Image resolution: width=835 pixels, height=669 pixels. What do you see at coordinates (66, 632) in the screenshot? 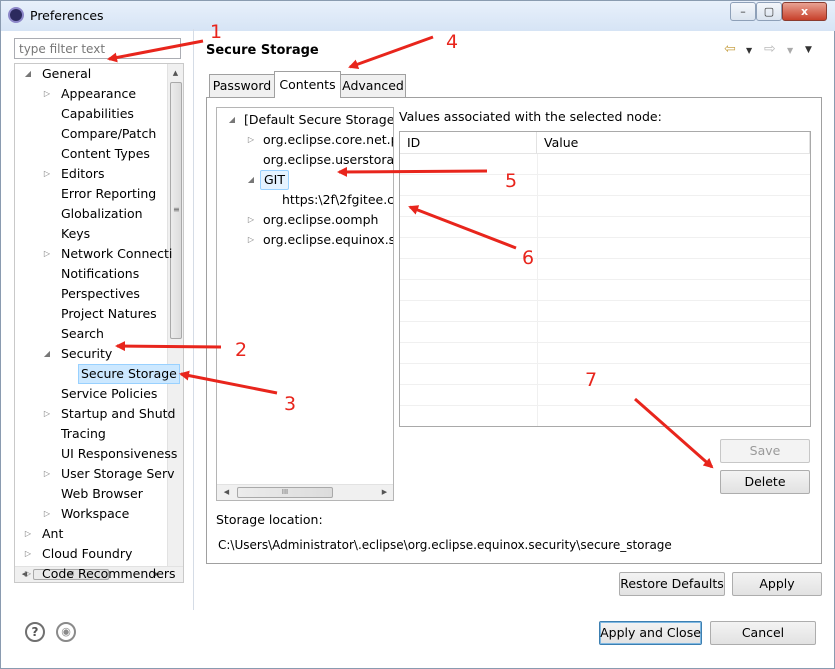
I see `import-export-icon: ◉` at bounding box center [66, 632].